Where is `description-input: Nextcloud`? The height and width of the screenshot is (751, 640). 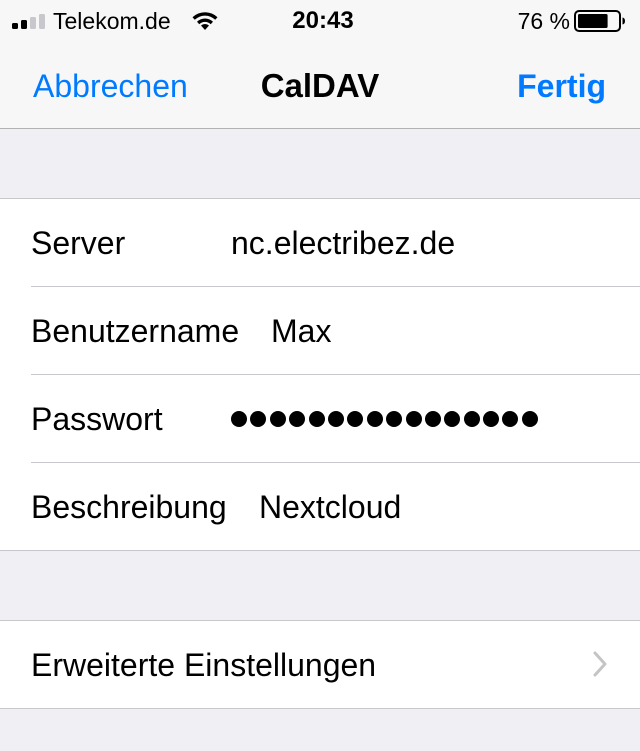 description-input: Nextcloud is located at coordinates (330, 507).